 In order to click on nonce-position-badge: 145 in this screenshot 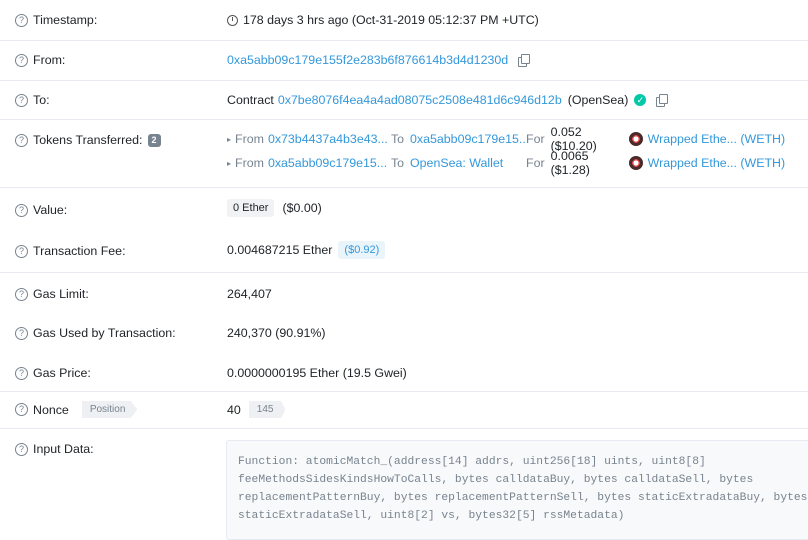, I will do `click(267, 409)`.